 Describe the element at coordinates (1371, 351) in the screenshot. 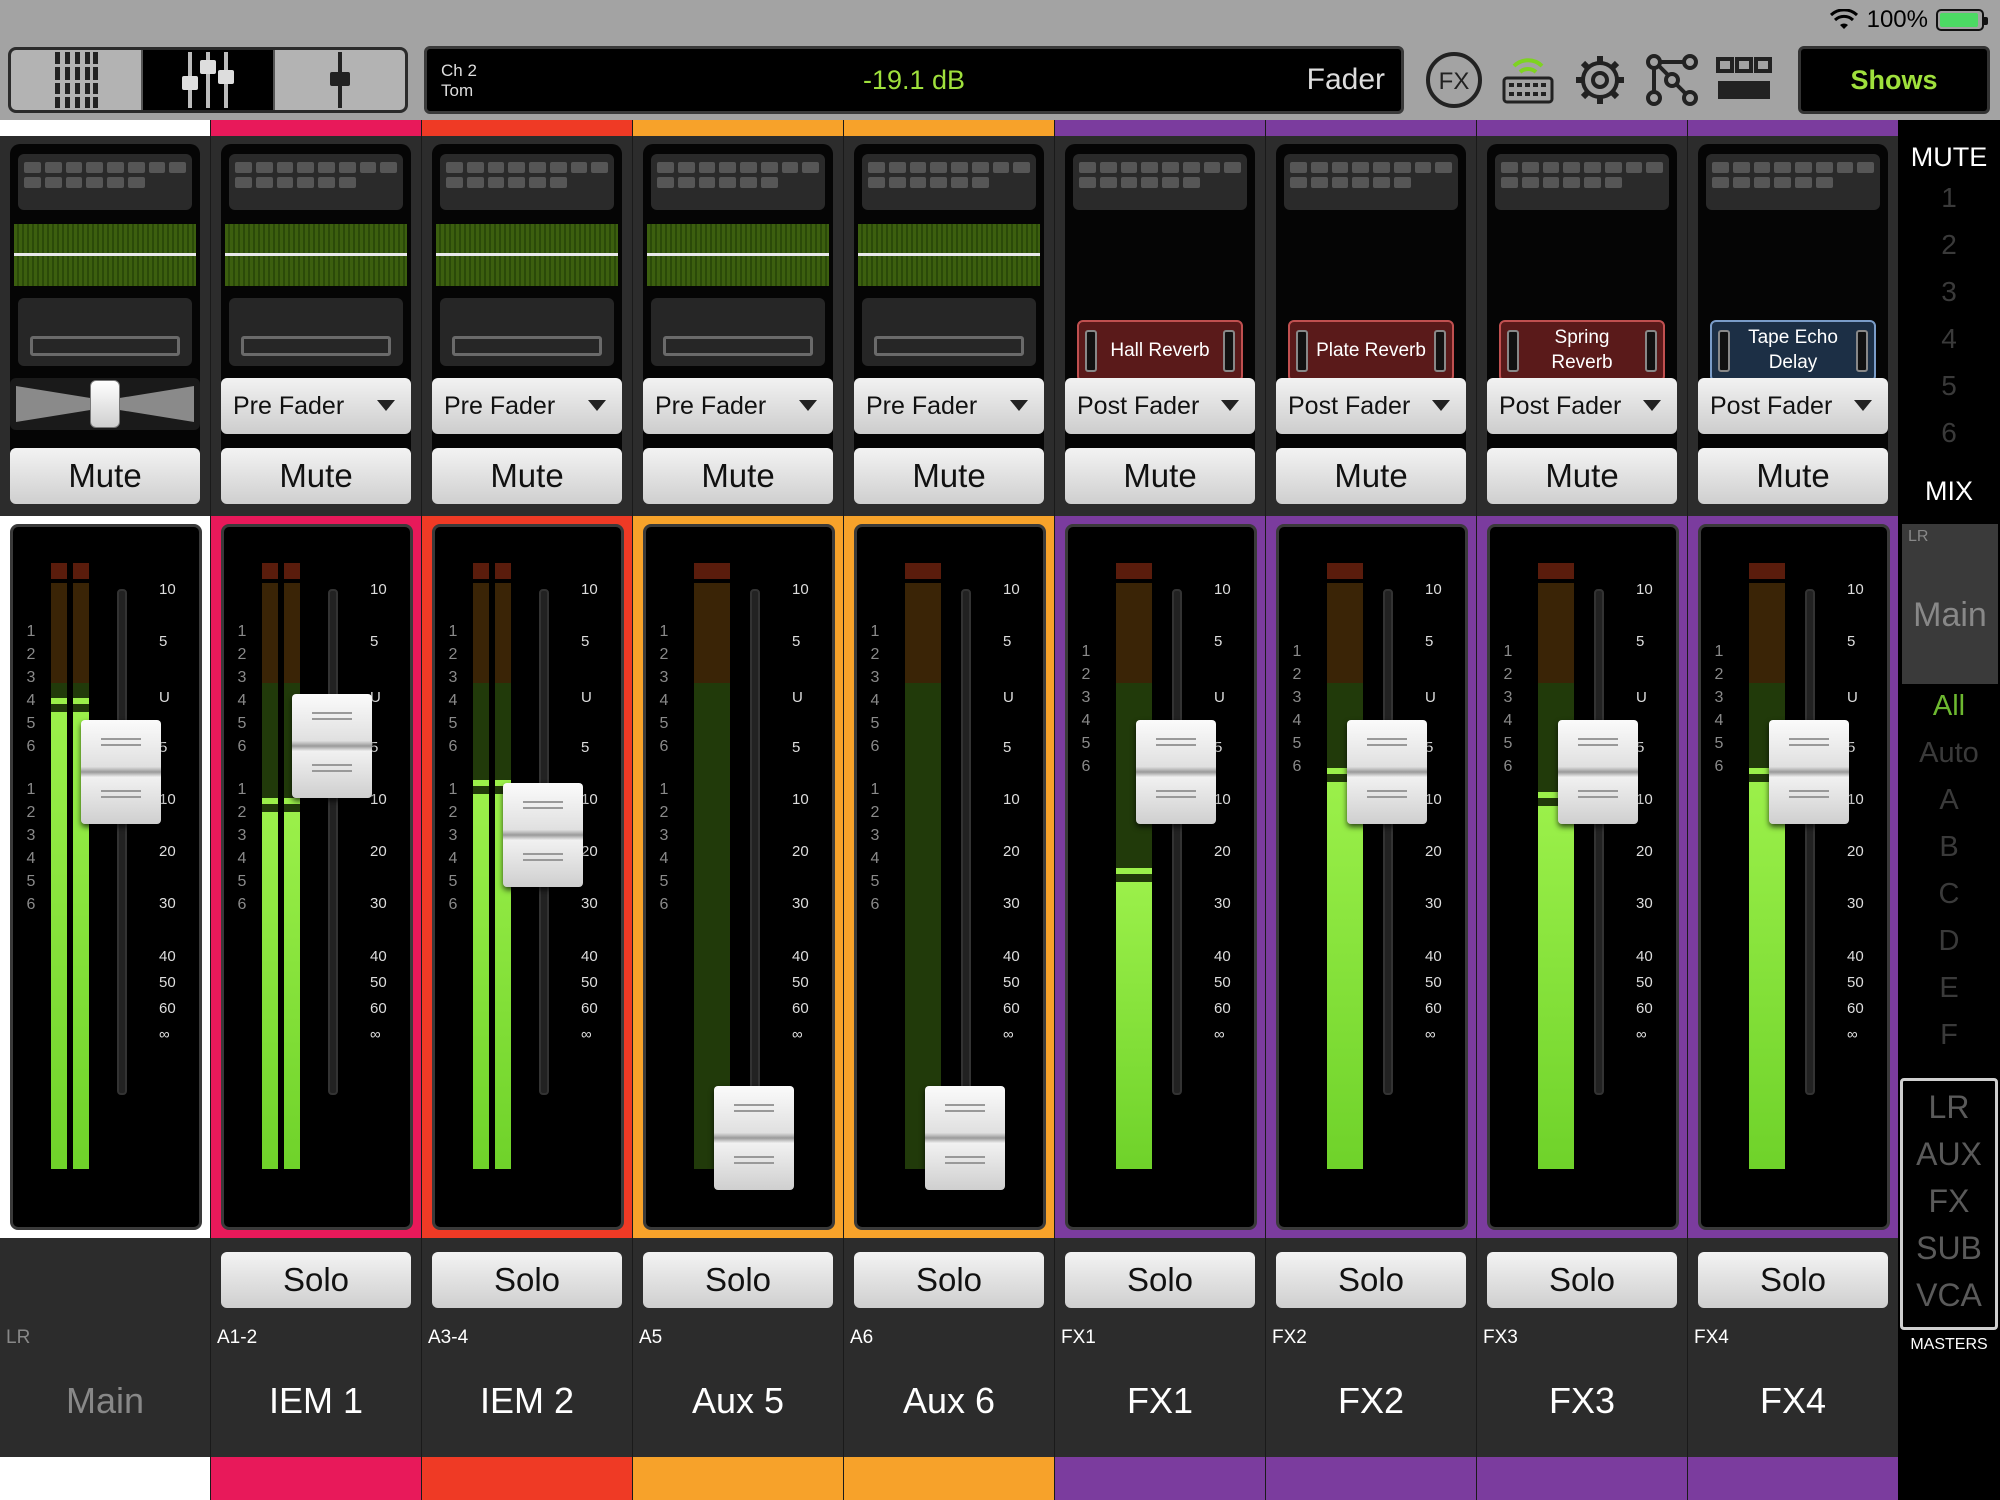

I see `fx-slot: Plate Reverb` at that location.